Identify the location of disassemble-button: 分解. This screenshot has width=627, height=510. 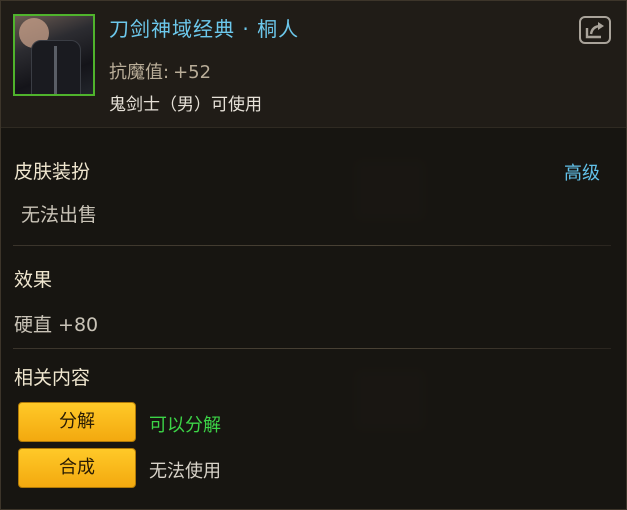
(77, 422).